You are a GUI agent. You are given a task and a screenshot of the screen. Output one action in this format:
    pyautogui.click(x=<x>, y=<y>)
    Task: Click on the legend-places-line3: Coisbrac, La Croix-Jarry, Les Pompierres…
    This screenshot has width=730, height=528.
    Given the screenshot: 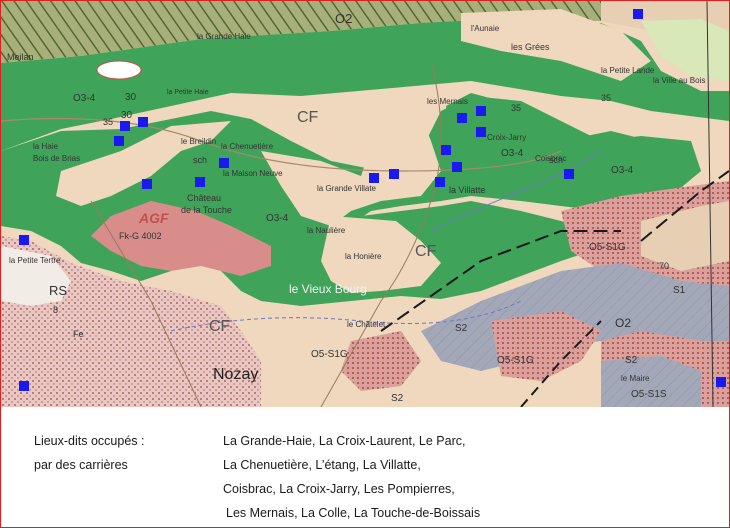 What is the action you would take?
    pyautogui.click(x=339, y=489)
    